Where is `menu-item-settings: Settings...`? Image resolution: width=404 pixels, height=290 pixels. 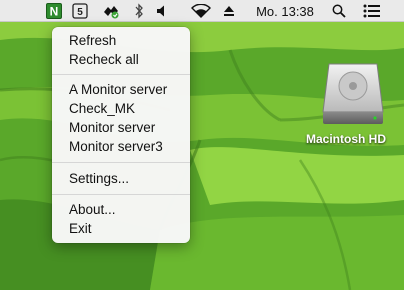 menu-item-settings: Settings... is located at coordinates (99, 179).